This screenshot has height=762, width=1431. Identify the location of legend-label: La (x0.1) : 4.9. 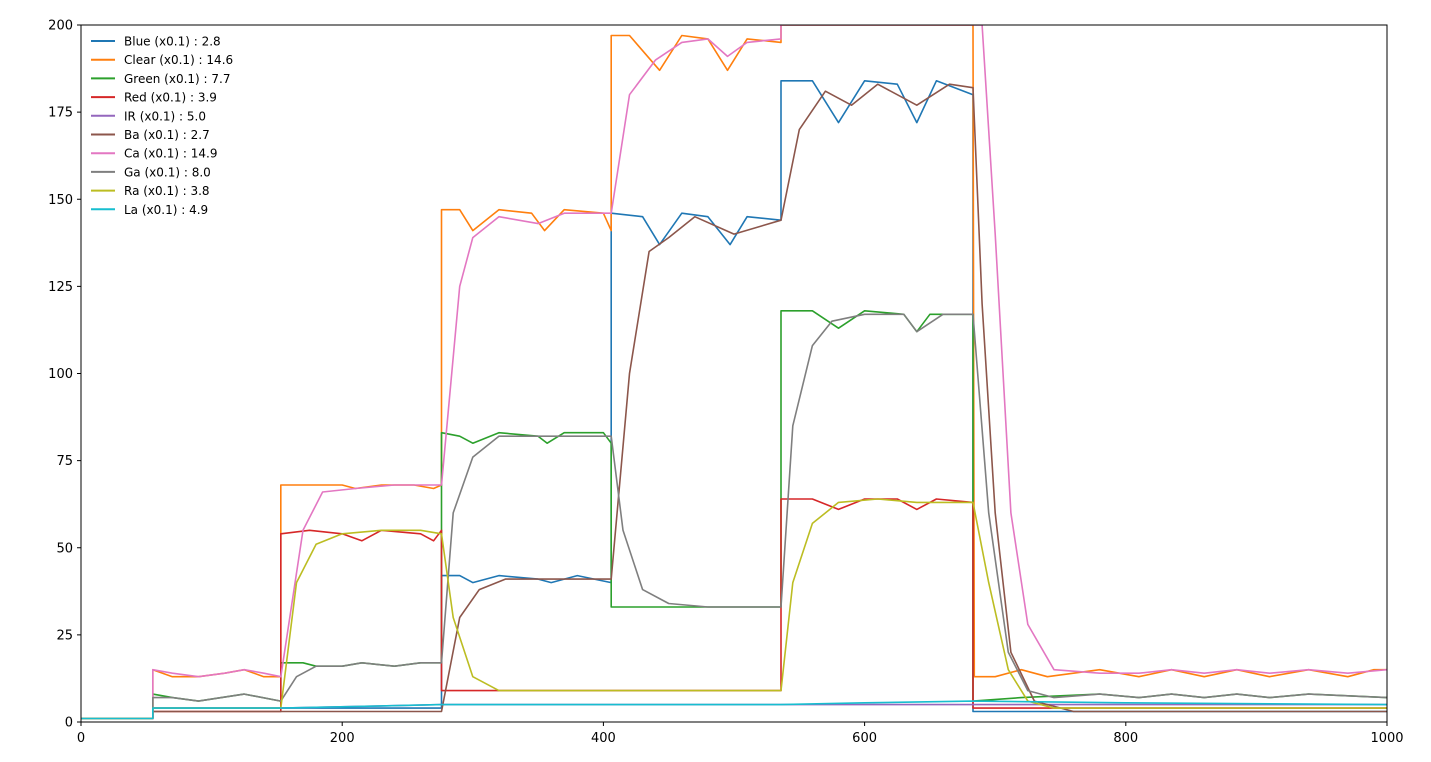
(166, 210).